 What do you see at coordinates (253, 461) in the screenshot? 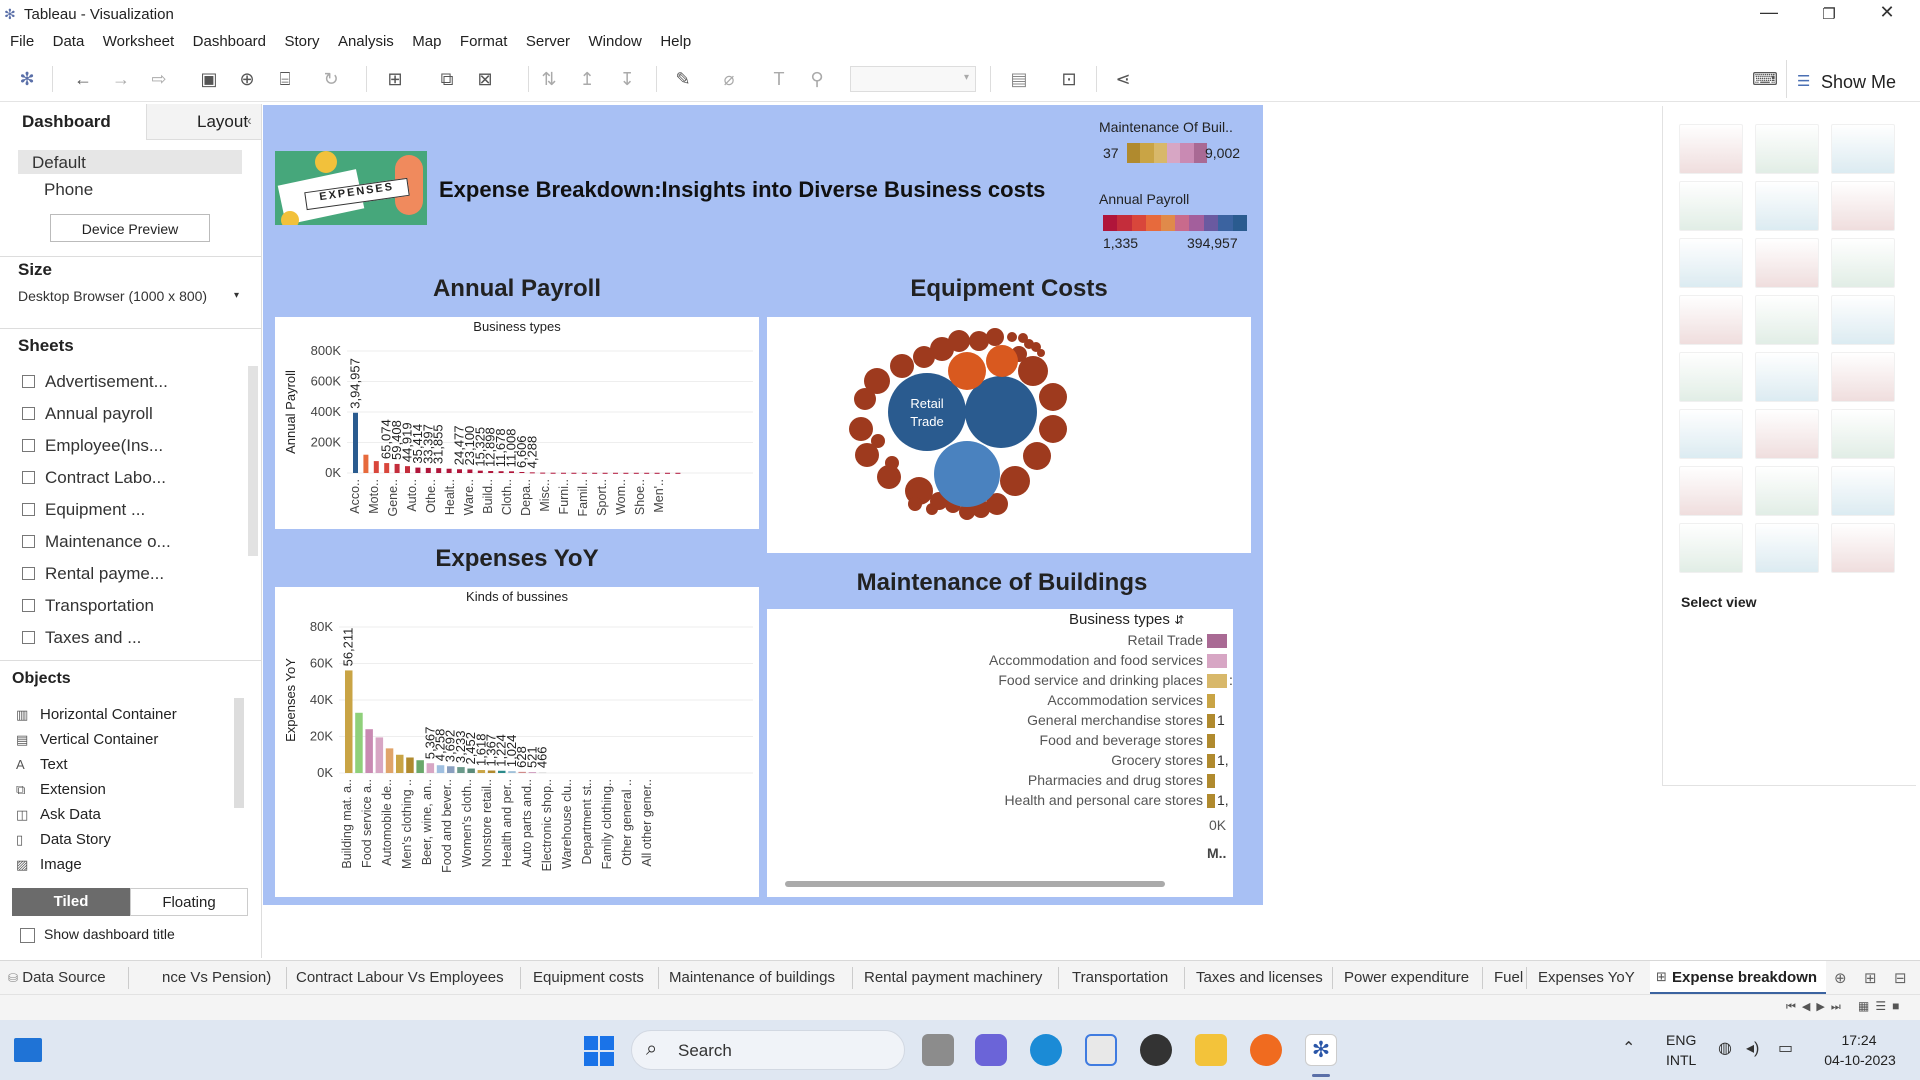
I see `sheets-scrollbar` at bounding box center [253, 461].